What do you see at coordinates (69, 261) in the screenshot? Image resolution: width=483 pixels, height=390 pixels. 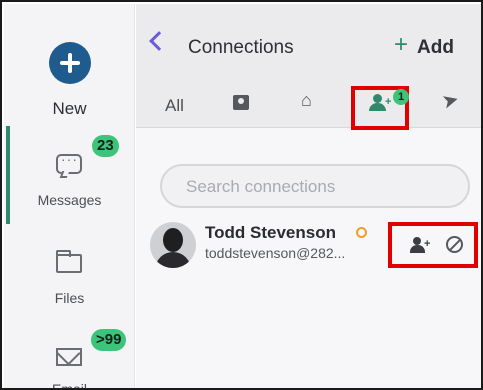 I see `folder-icon` at bounding box center [69, 261].